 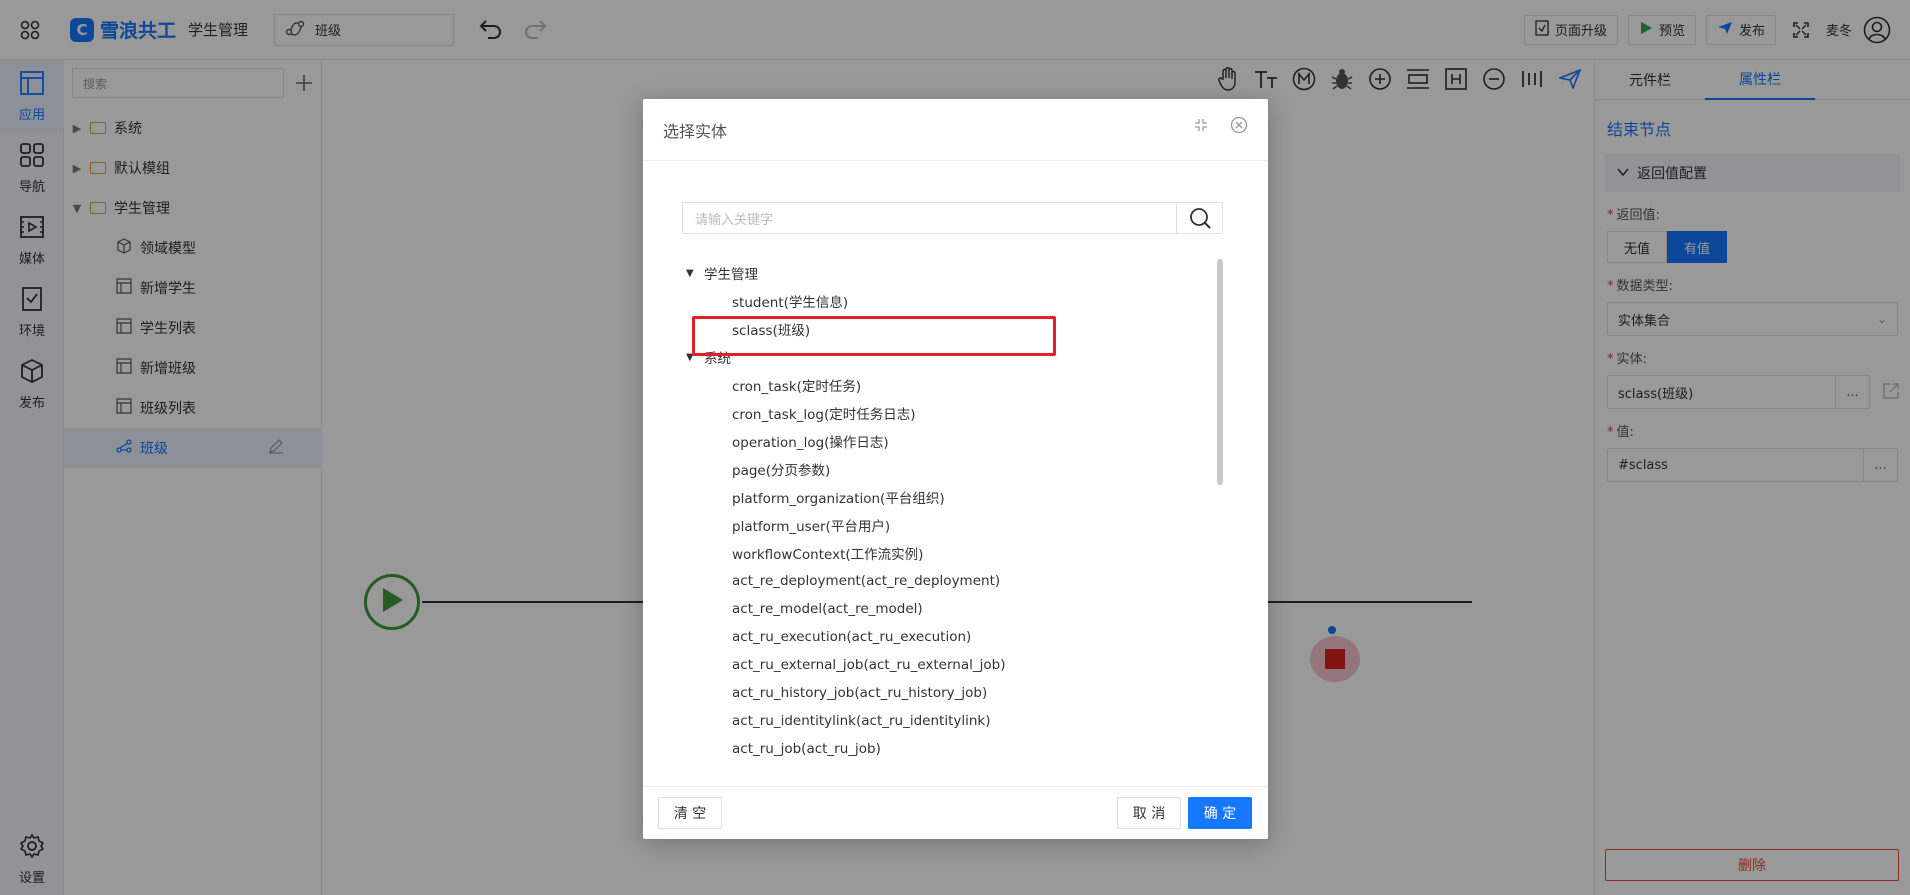 What do you see at coordinates (937, 385) in the screenshot?
I see `entity-item: cron_task(定时任务)` at bounding box center [937, 385].